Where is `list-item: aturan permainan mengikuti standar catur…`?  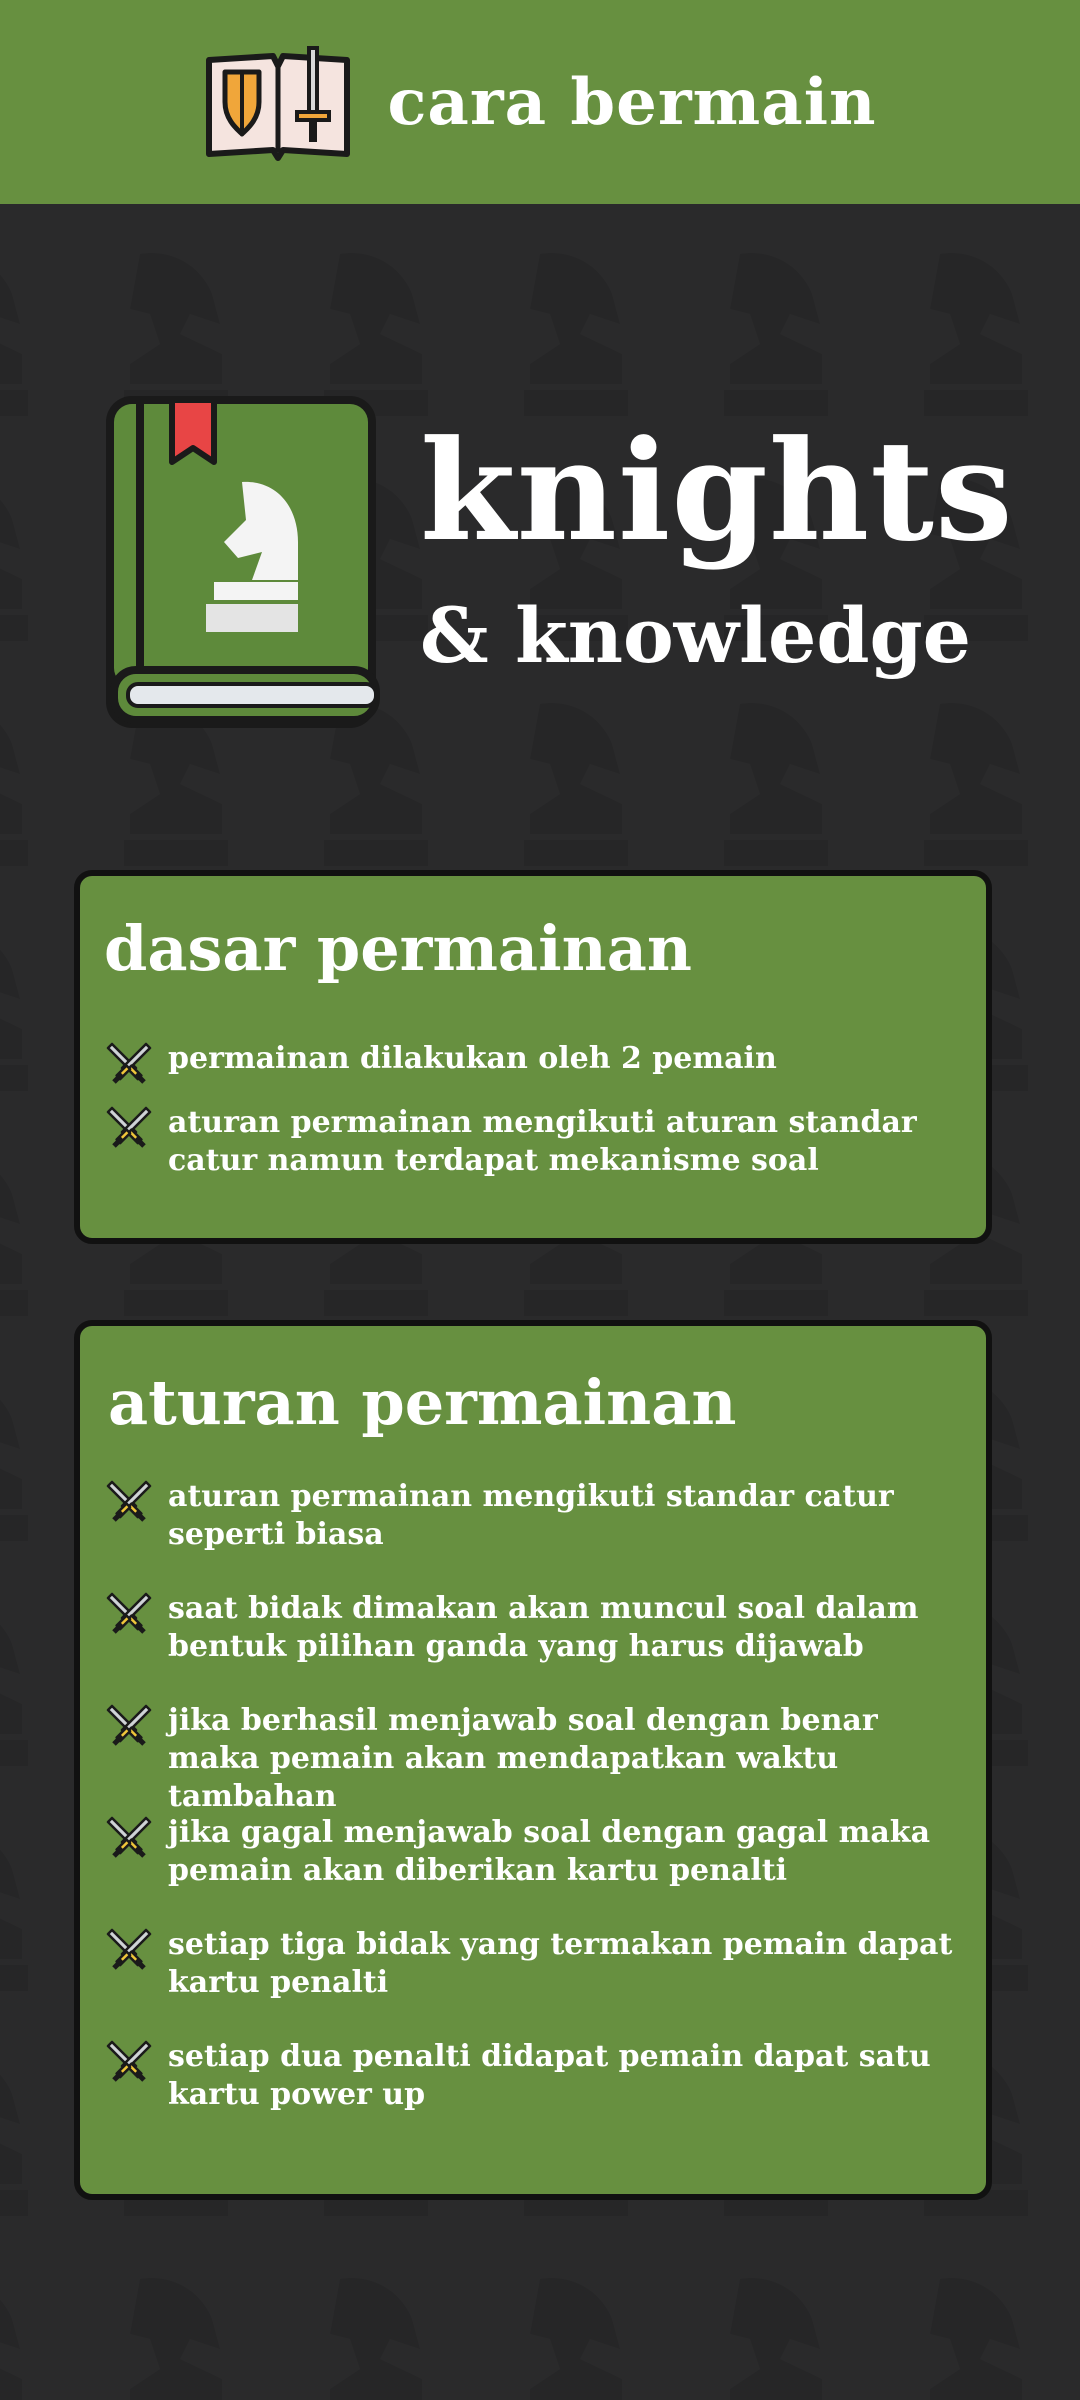 list-item: aturan permainan mengikuti standar catur… is located at coordinates (536, 1516).